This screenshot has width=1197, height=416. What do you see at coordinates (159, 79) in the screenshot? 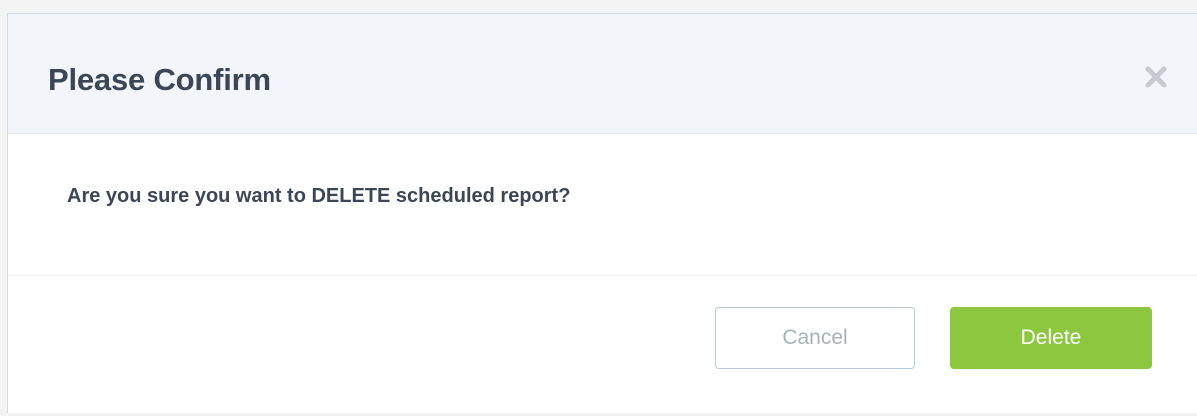
I see `dialog-title: Please Confirm` at bounding box center [159, 79].